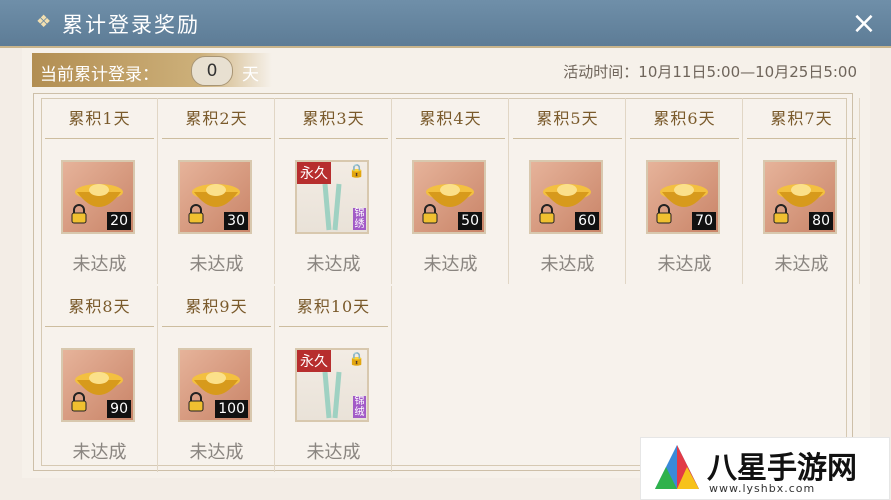 Image resolution: width=891 pixels, height=500 pixels. What do you see at coordinates (236, 221) in the screenshot?
I see `item-quantity: 30` at bounding box center [236, 221].